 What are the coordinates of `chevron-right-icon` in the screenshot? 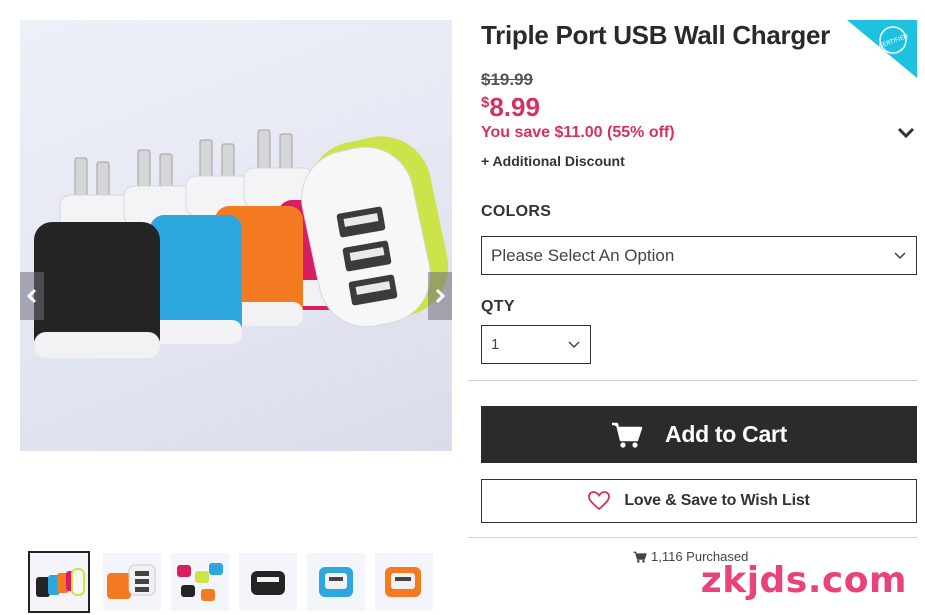 It's located at (440, 296).